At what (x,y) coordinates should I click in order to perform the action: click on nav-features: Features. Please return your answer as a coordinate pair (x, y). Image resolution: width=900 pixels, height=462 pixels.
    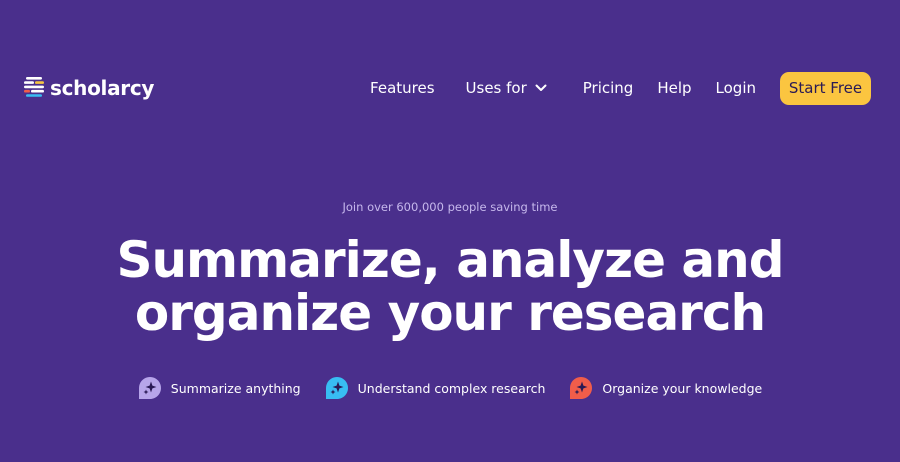
    Looking at the image, I should click on (402, 88).